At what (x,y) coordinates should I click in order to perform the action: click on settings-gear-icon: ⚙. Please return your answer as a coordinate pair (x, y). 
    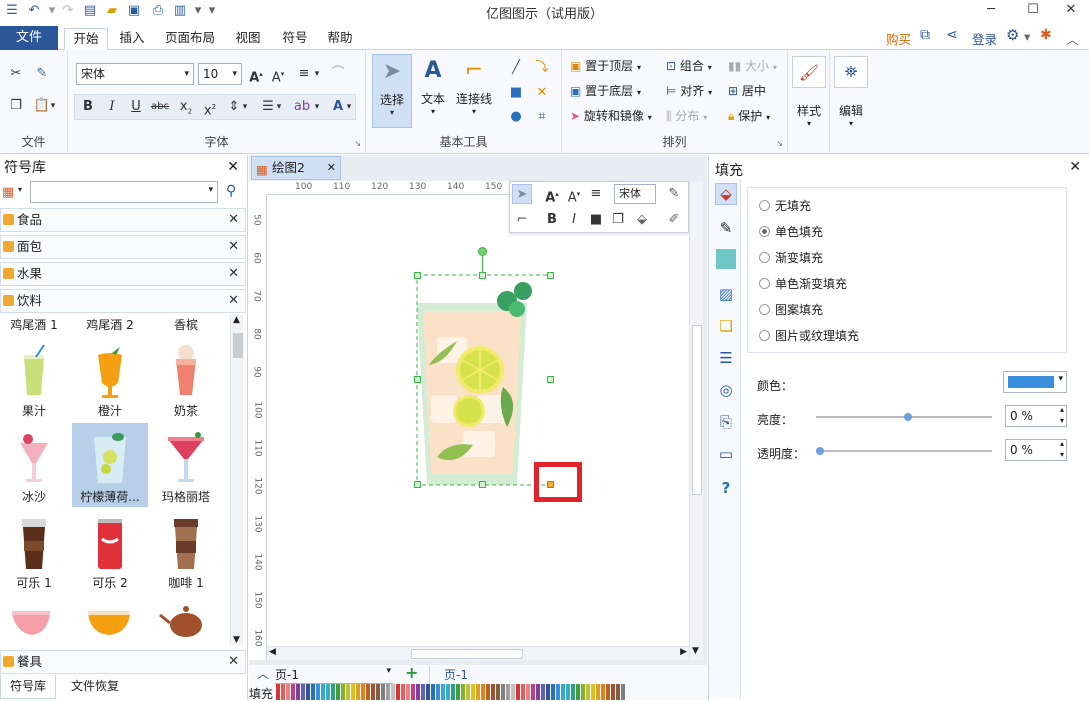
    Looking at the image, I should click on (1012, 35).